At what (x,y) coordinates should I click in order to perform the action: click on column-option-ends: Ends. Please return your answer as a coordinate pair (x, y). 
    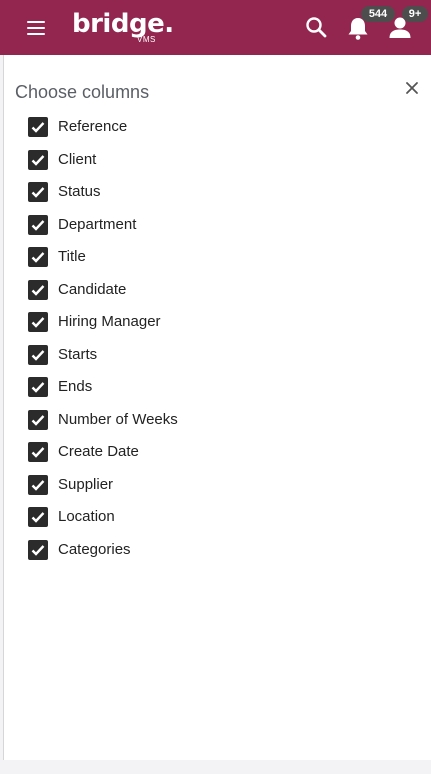
    Looking at the image, I should click on (178, 387).